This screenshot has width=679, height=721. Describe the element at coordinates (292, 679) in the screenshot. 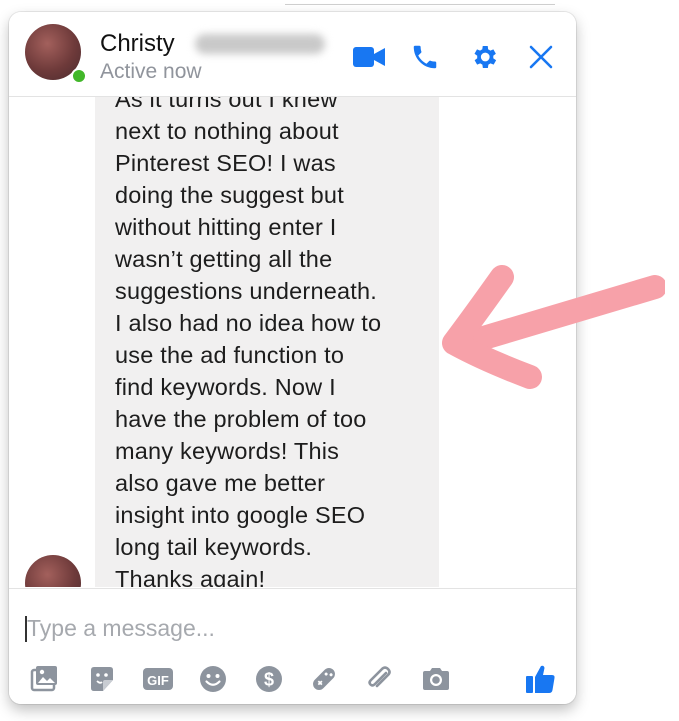

I see `composer-toolbar: GIF $` at that location.